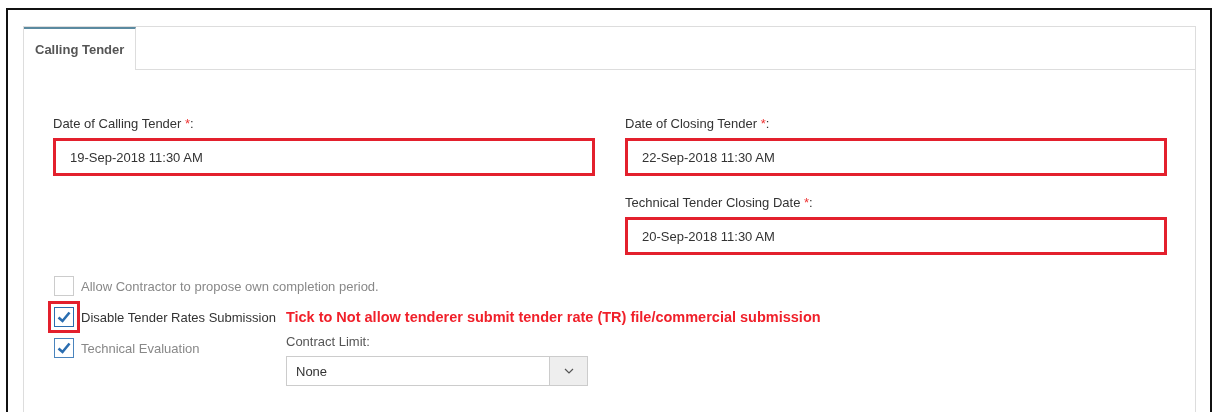  I want to click on checkbox-label: Technical Evaluation, so click(140, 348).